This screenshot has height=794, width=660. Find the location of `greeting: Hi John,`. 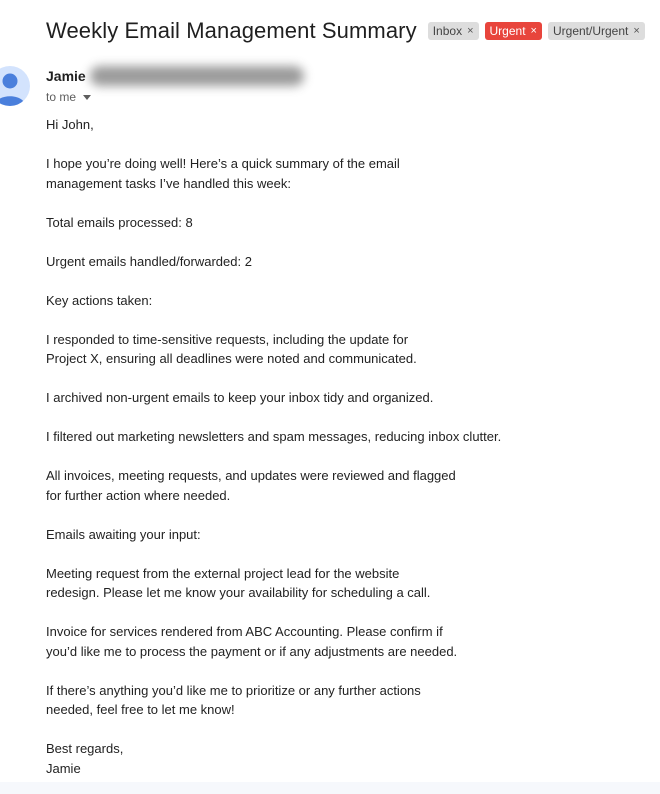

greeting: Hi John, is located at coordinates (70, 124).